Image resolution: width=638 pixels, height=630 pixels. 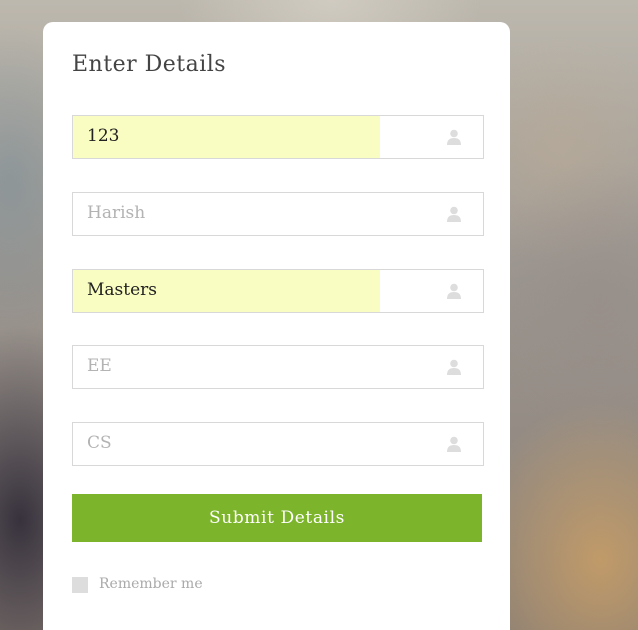 I want to click on field-2: Harish, so click(x=278, y=214).